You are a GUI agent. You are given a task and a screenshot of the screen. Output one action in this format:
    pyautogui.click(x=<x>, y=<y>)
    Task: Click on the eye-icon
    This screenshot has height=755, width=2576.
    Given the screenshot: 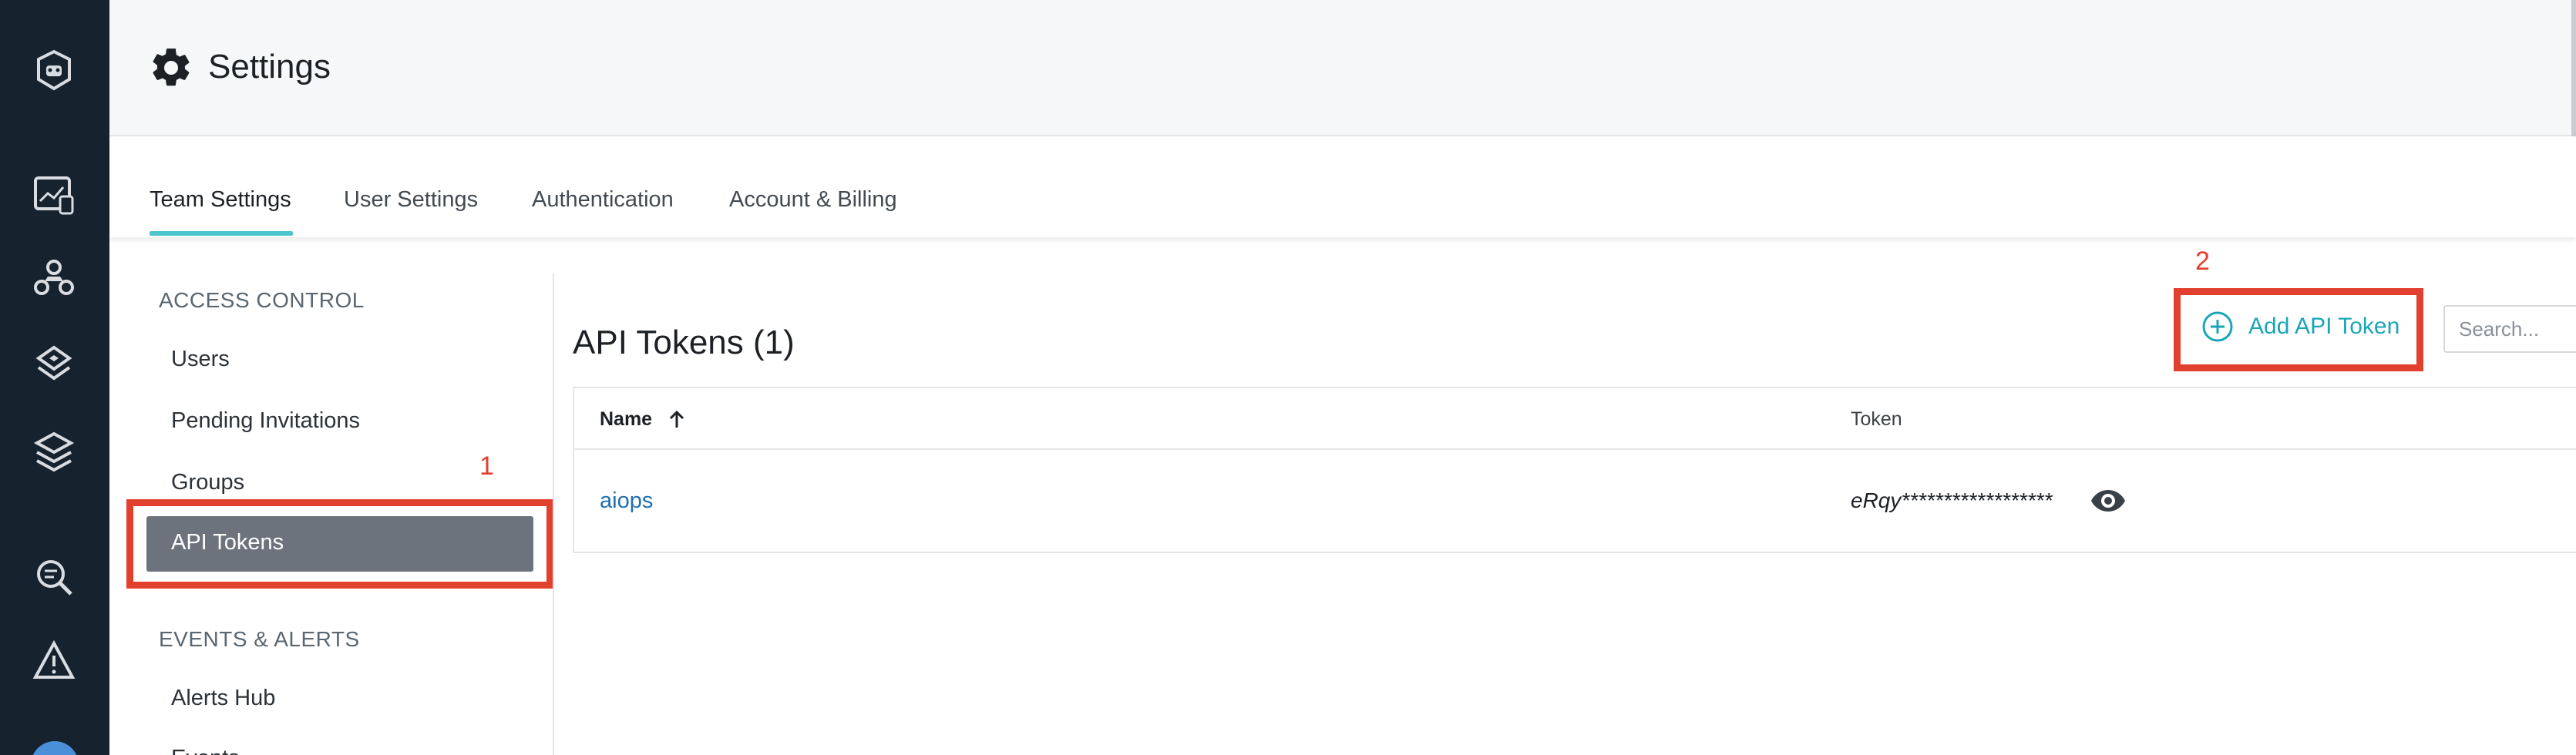 What is the action you would take?
    pyautogui.click(x=2108, y=500)
    